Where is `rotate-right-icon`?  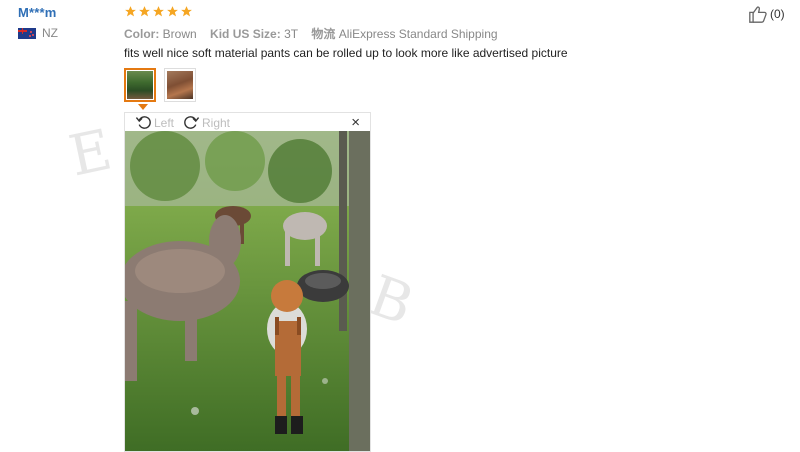
rotate-right-icon is located at coordinates (192, 122).